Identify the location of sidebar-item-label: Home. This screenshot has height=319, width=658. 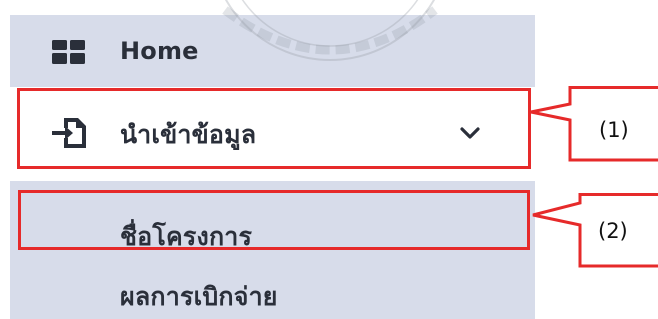
(159, 51).